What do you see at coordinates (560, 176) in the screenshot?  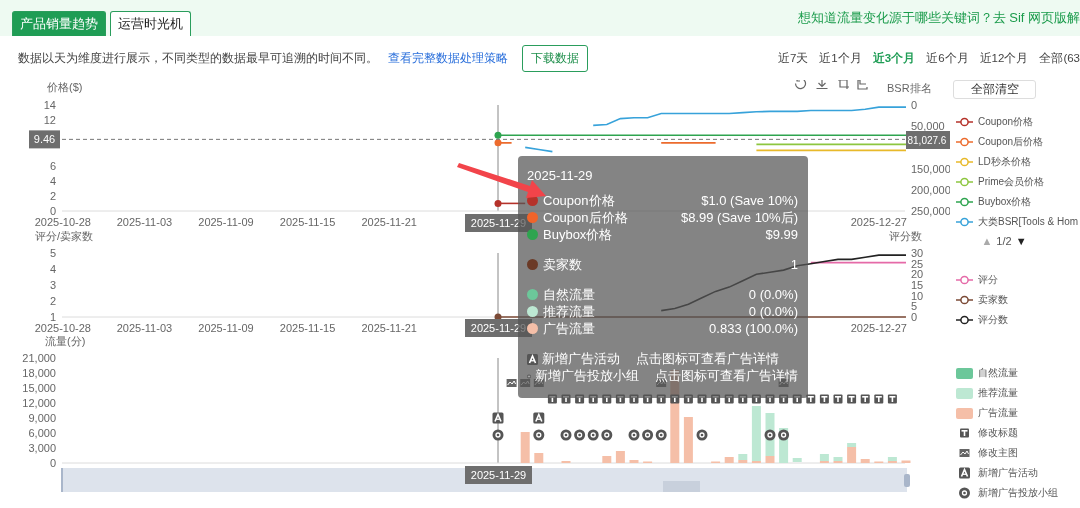 I see `tooltip-date: 2025-11-29` at bounding box center [560, 176].